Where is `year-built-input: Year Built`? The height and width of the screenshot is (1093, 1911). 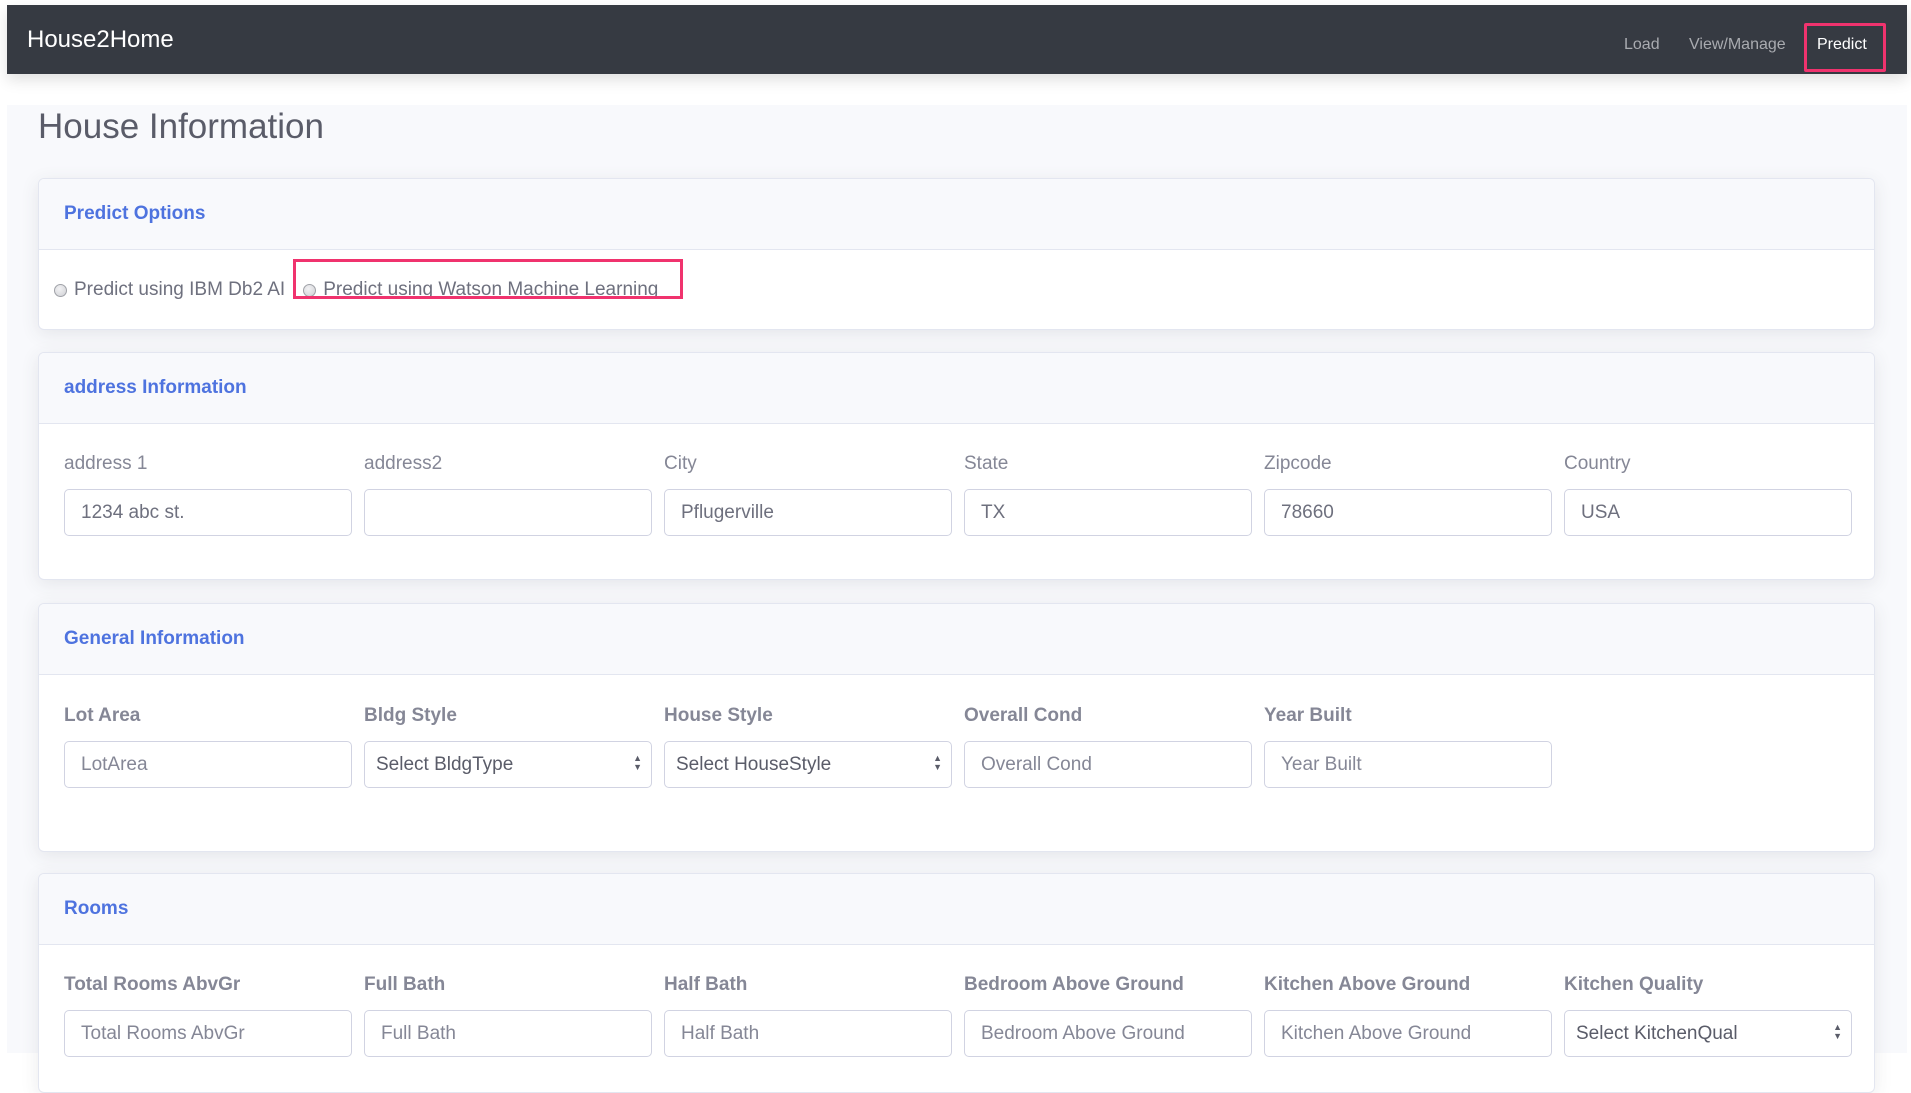
year-built-input: Year Built is located at coordinates (1408, 764).